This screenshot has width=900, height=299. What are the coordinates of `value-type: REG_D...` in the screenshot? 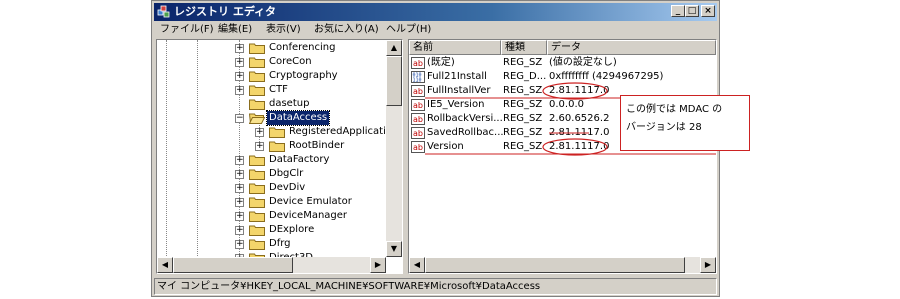 It's located at (525, 76).